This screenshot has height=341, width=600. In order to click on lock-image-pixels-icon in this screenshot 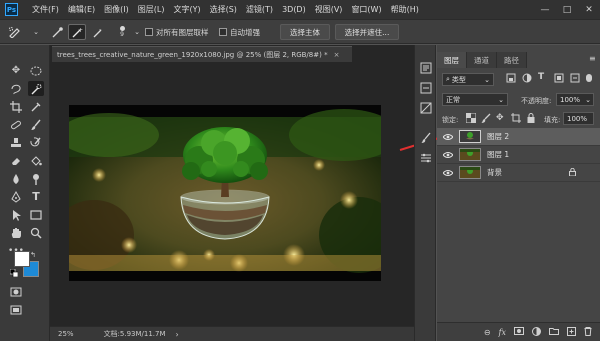, I will do `click(486, 118)`.